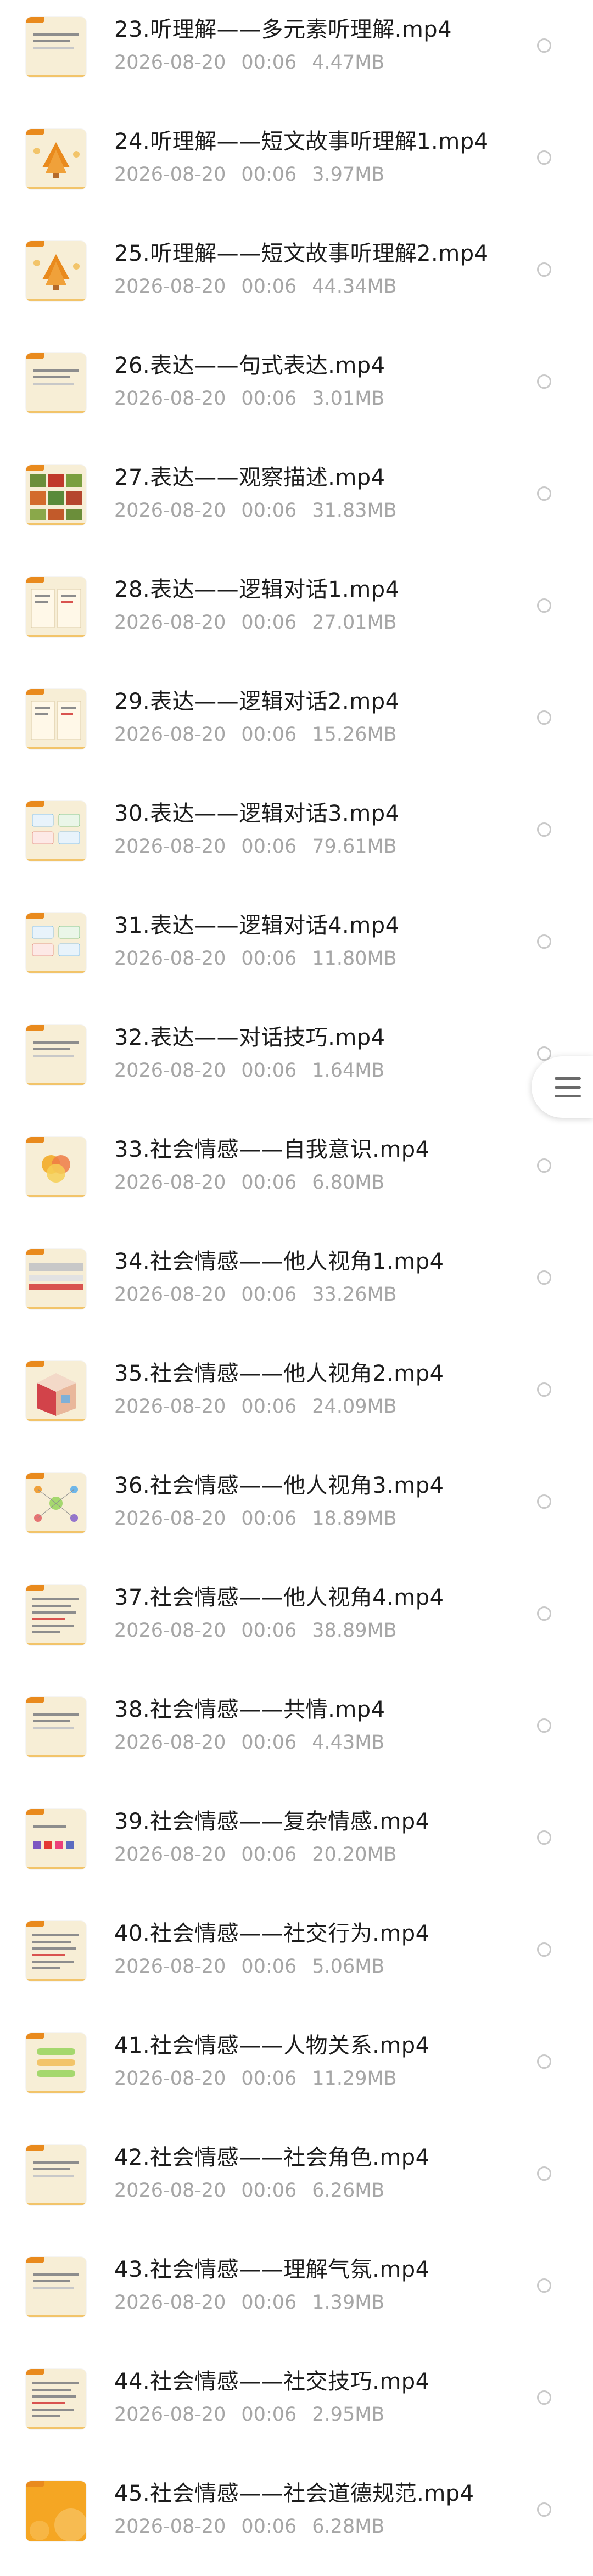  I want to click on file-row: 32.表达——对话技巧.mp4 2026-08-20 00:06 1.64MB, so click(296, 1064).